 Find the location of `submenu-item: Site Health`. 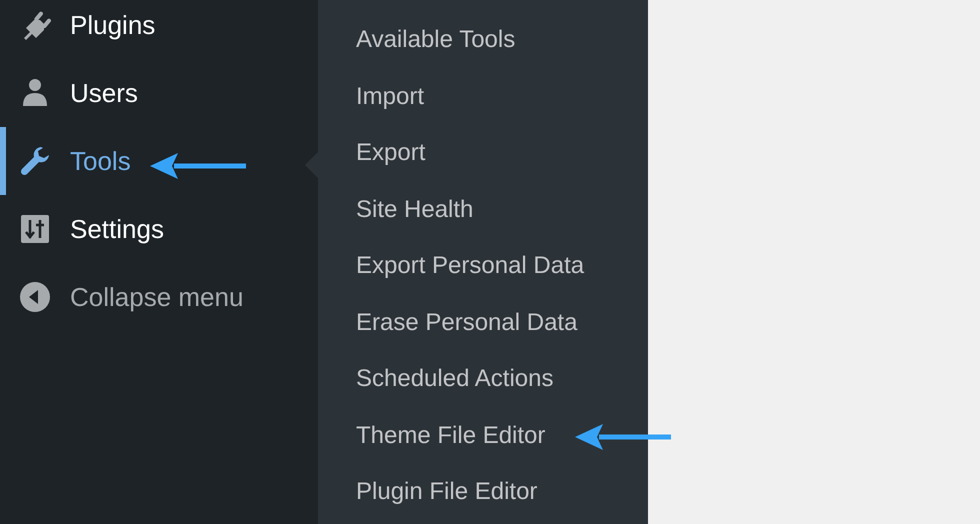

submenu-item: Site Health is located at coordinates (415, 210).